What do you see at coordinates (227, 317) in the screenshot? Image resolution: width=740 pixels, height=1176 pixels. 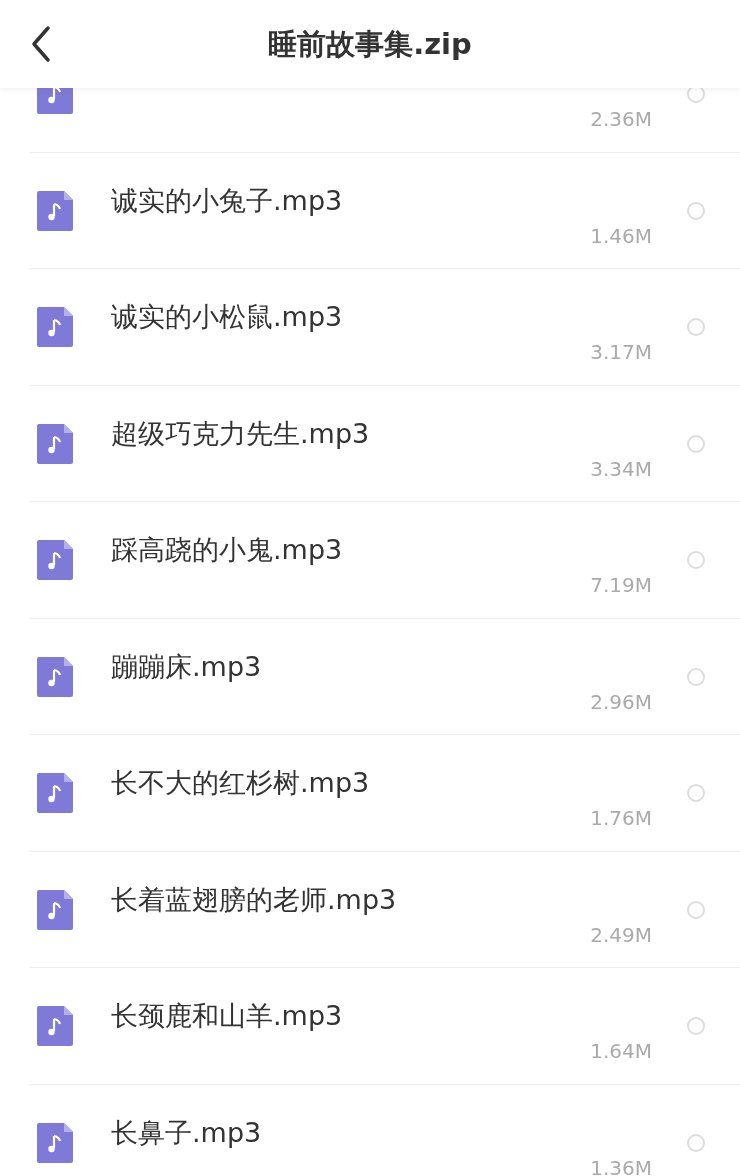 I see `file-name: 诚实的小松鼠.mp3` at bounding box center [227, 317].